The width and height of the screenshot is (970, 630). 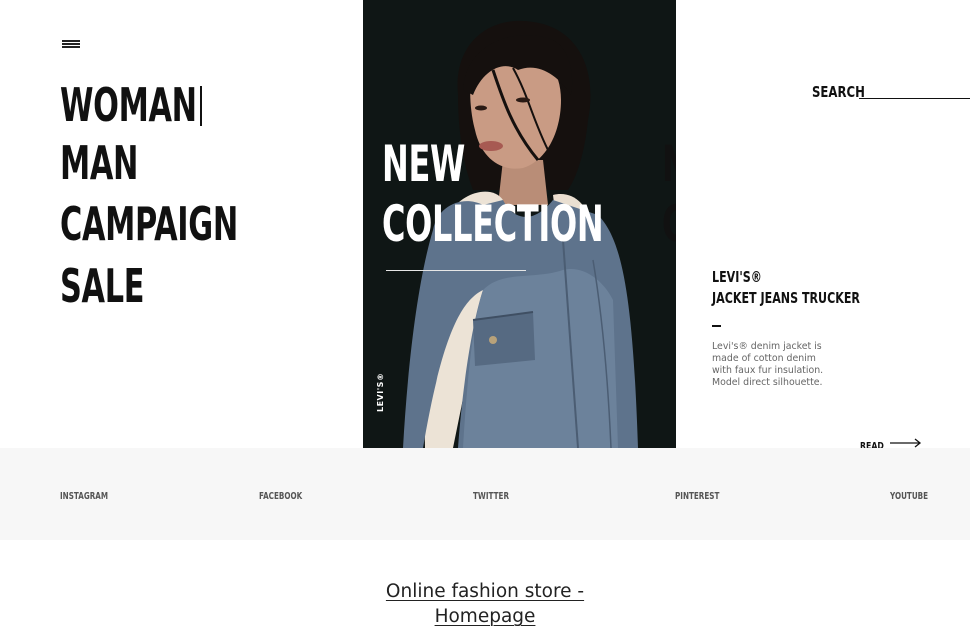 What do you see at coordinates (380, 392) in the screenshot?
I see `hero-brand-vertical: LEVI'S®` at bounding box center [380, 392].